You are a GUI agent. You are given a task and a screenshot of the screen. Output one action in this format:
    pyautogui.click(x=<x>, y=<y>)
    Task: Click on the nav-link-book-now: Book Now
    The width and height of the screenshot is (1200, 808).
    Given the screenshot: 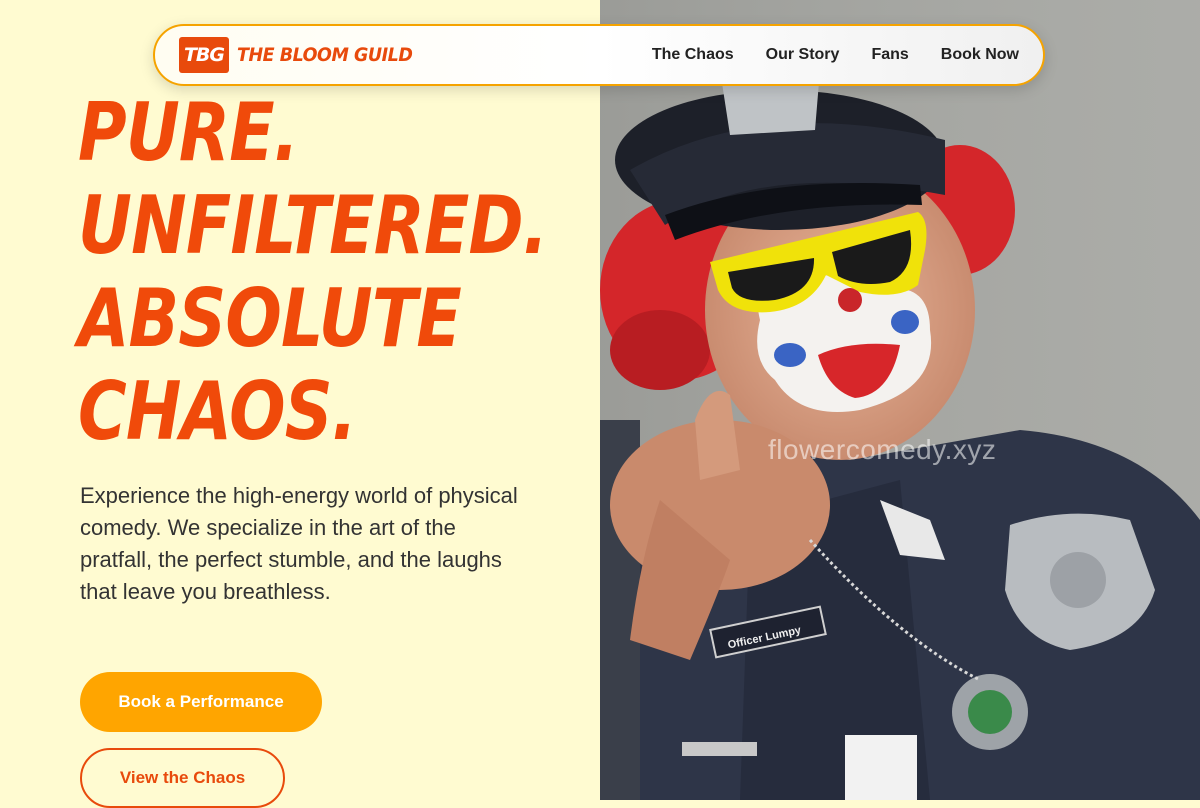 What is the action you would take?
    pyautogui.click(x=980, y=55)
    